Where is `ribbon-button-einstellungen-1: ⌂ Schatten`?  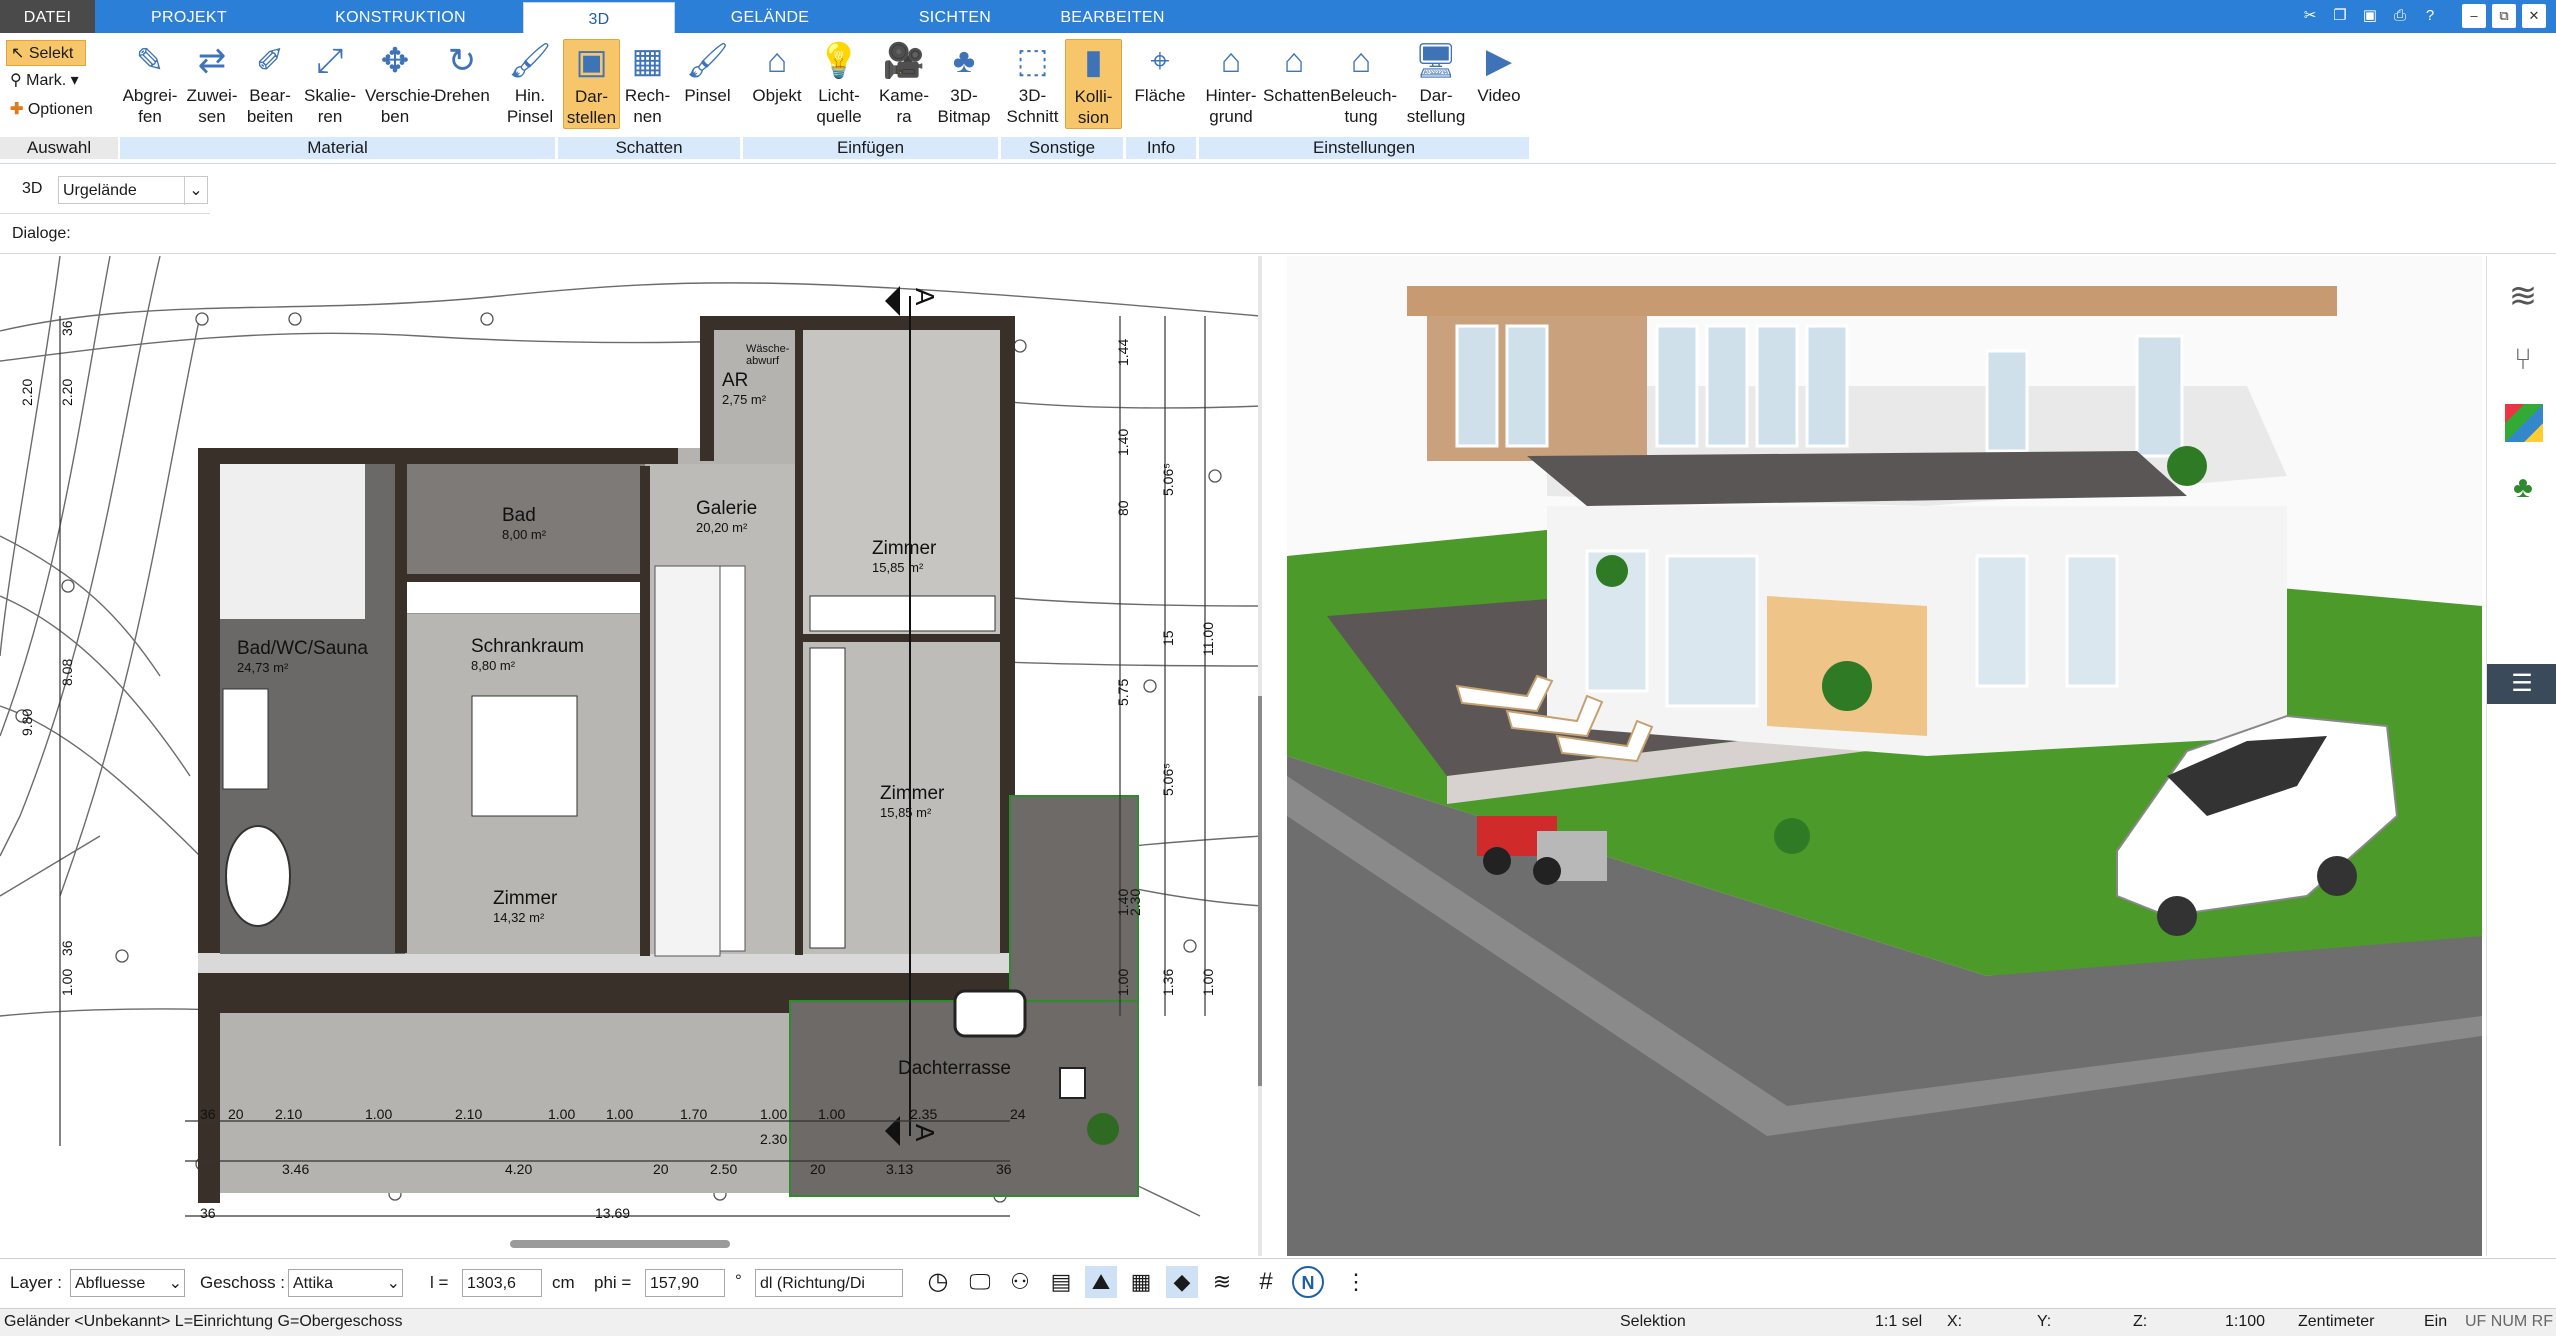 ribbon-button-einstellungen-1: ⌂ Schatten is located at coordinates (1296, 72).